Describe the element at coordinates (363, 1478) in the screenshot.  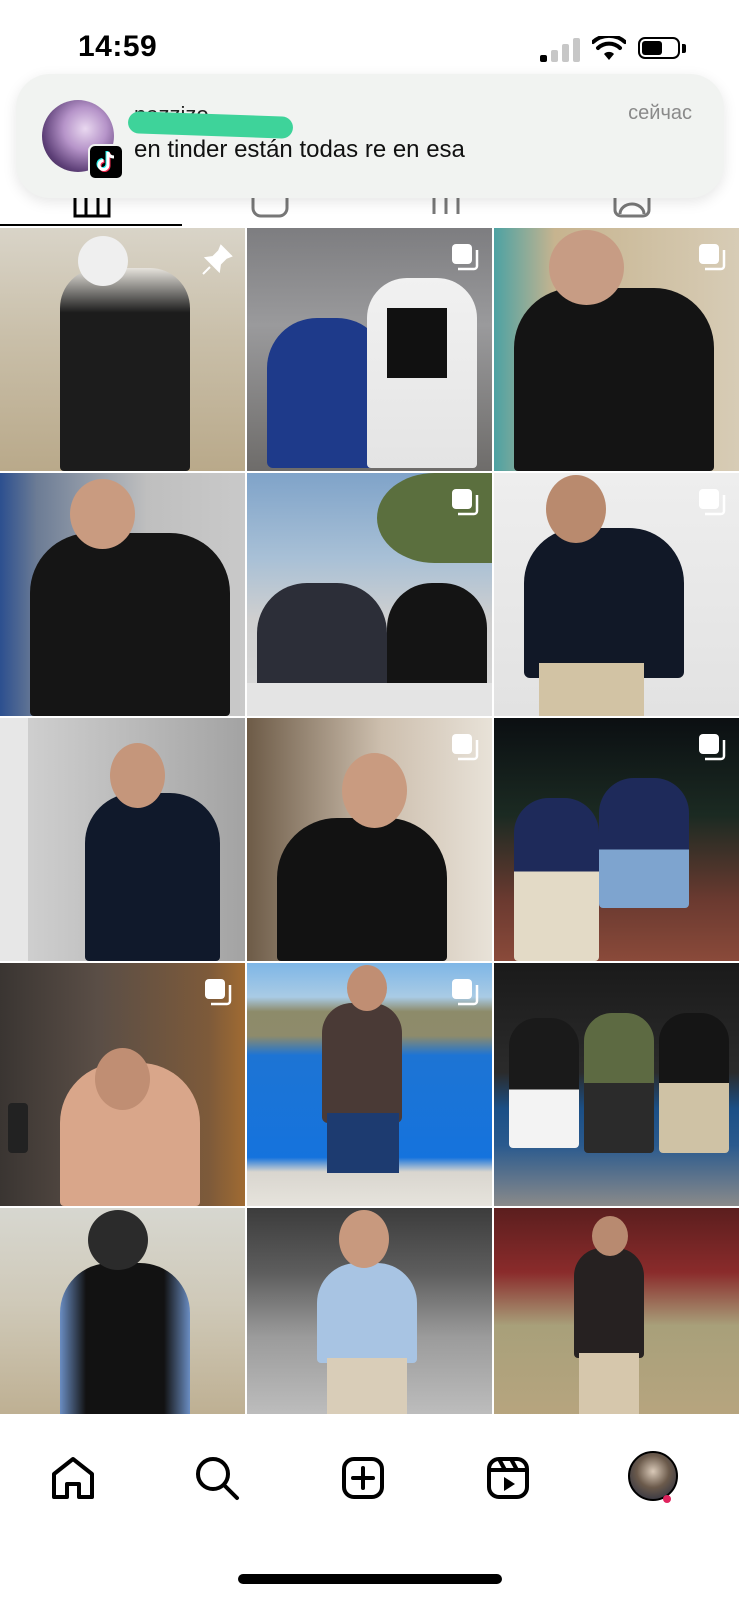
I see `create-icon` at that location.